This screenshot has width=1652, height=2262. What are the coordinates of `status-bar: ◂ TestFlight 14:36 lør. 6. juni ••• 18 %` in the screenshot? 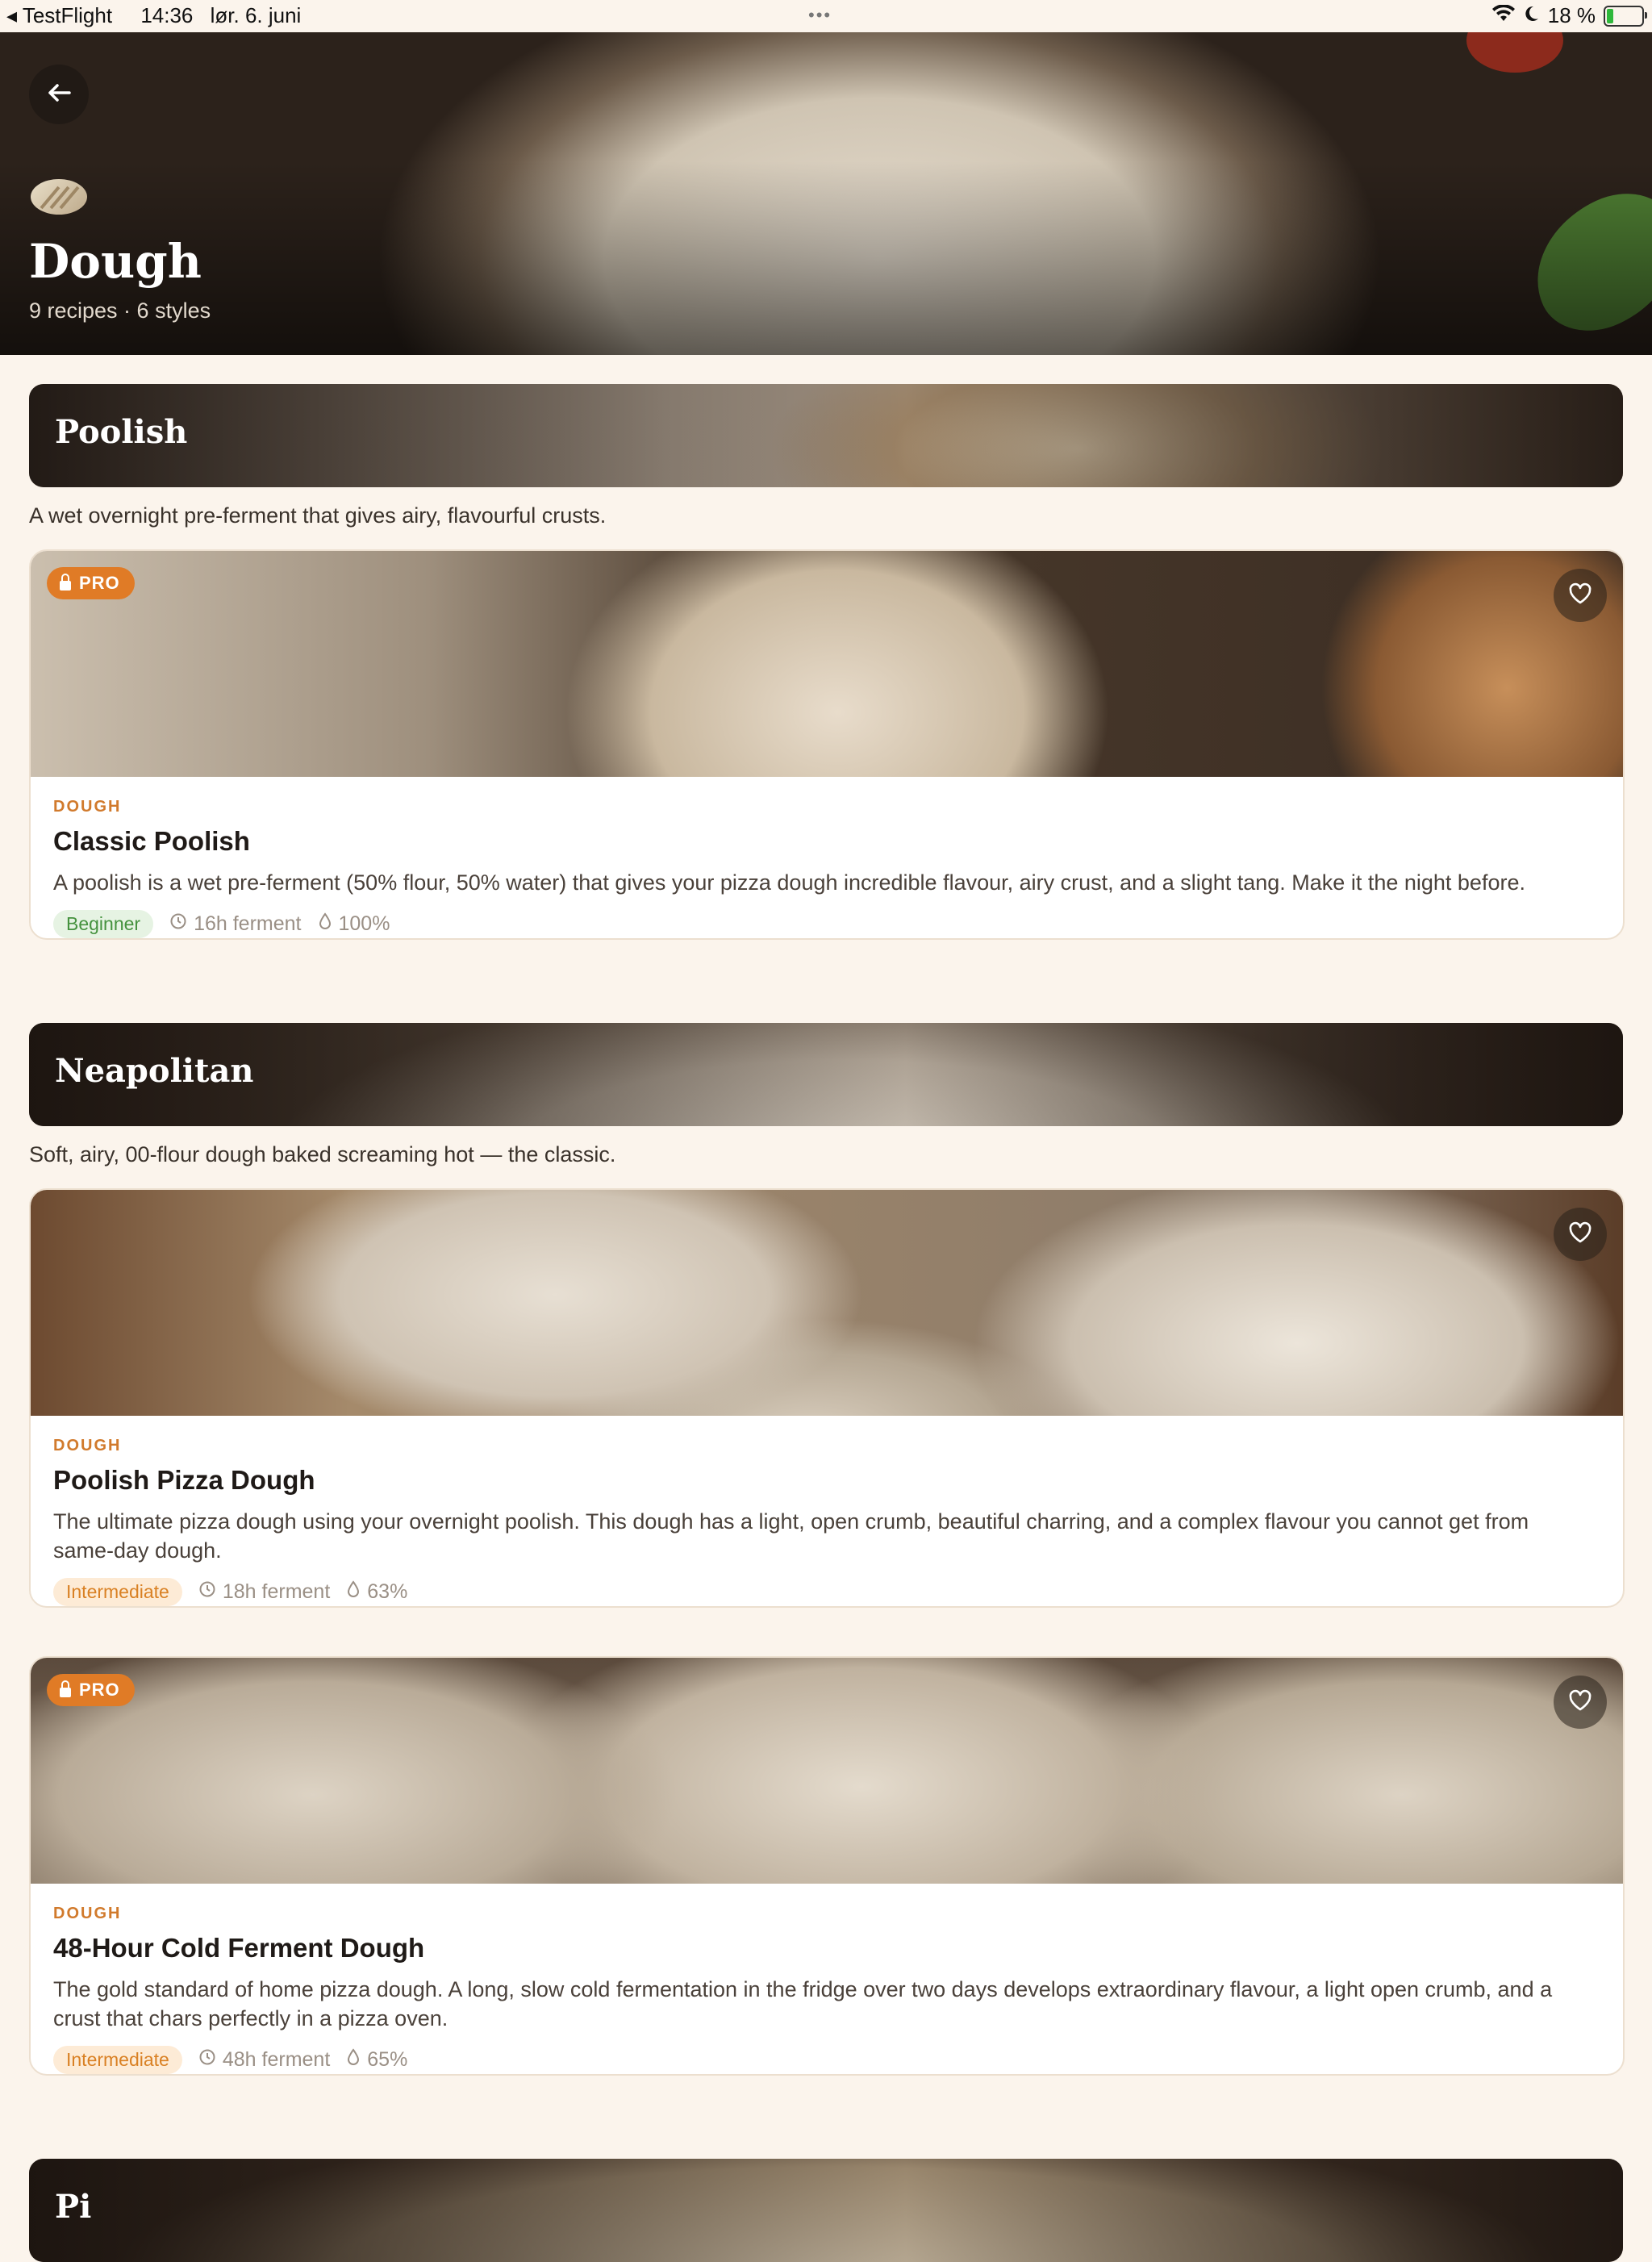 It's located at (826, 16).